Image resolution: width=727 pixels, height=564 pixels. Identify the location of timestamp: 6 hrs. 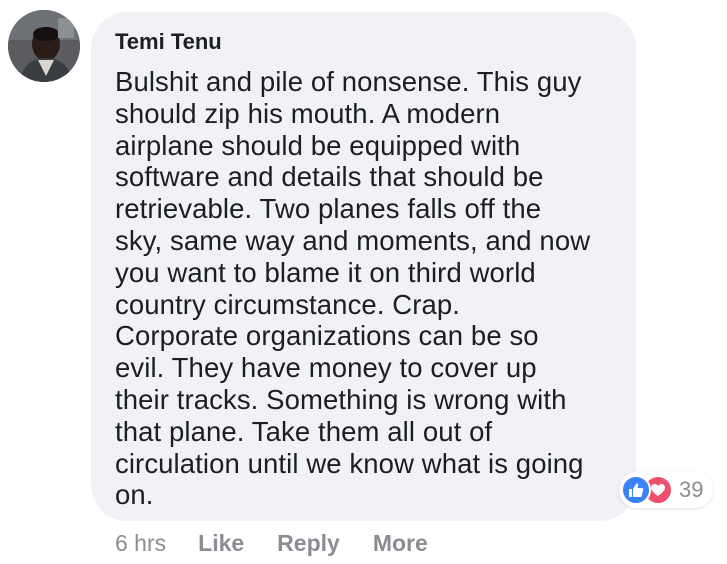
(140, 543).